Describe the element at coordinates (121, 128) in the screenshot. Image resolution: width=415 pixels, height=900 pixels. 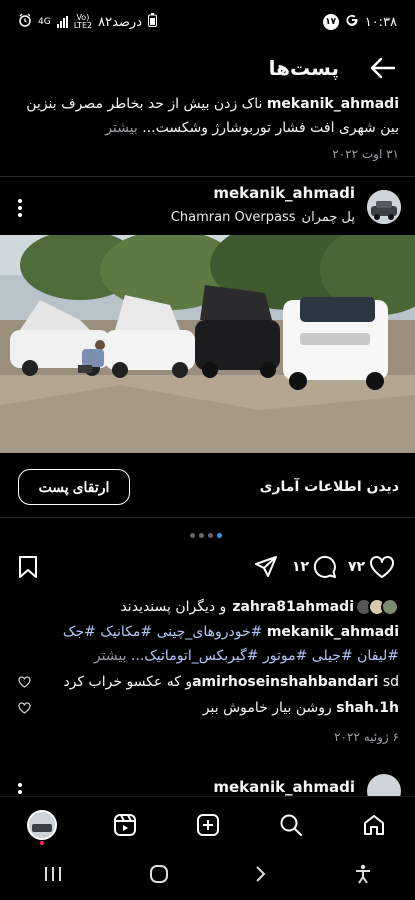
I see `prev-post-more-link: بیشتر` at that location.